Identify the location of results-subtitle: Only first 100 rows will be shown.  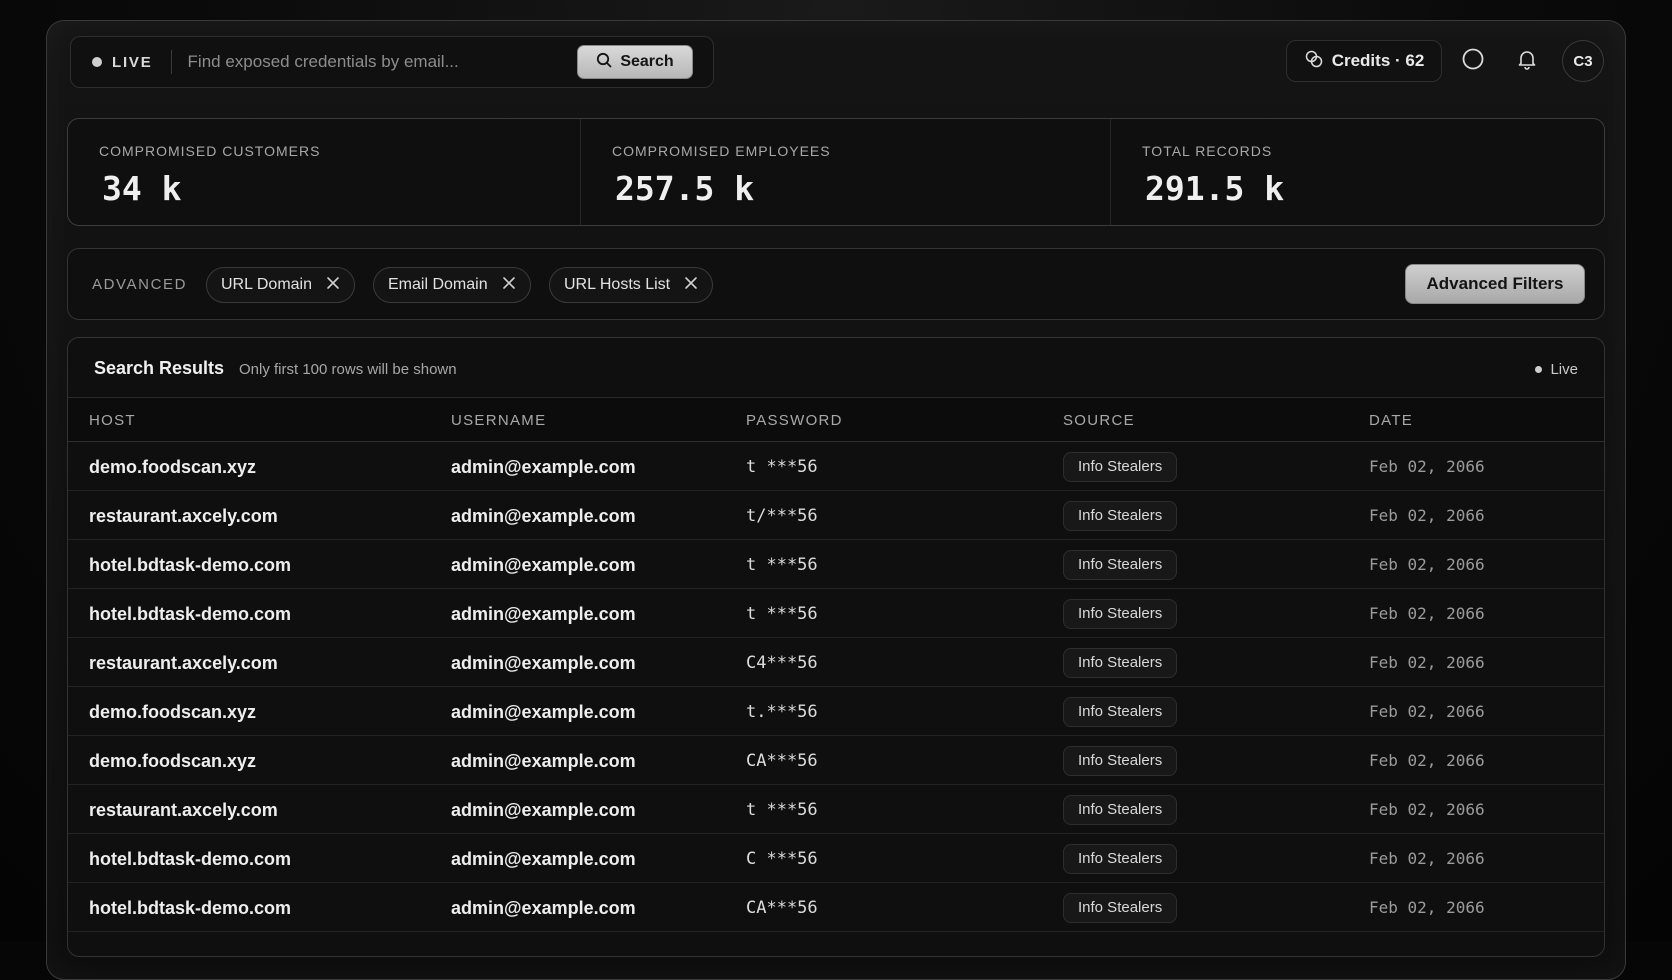
(348, 369).